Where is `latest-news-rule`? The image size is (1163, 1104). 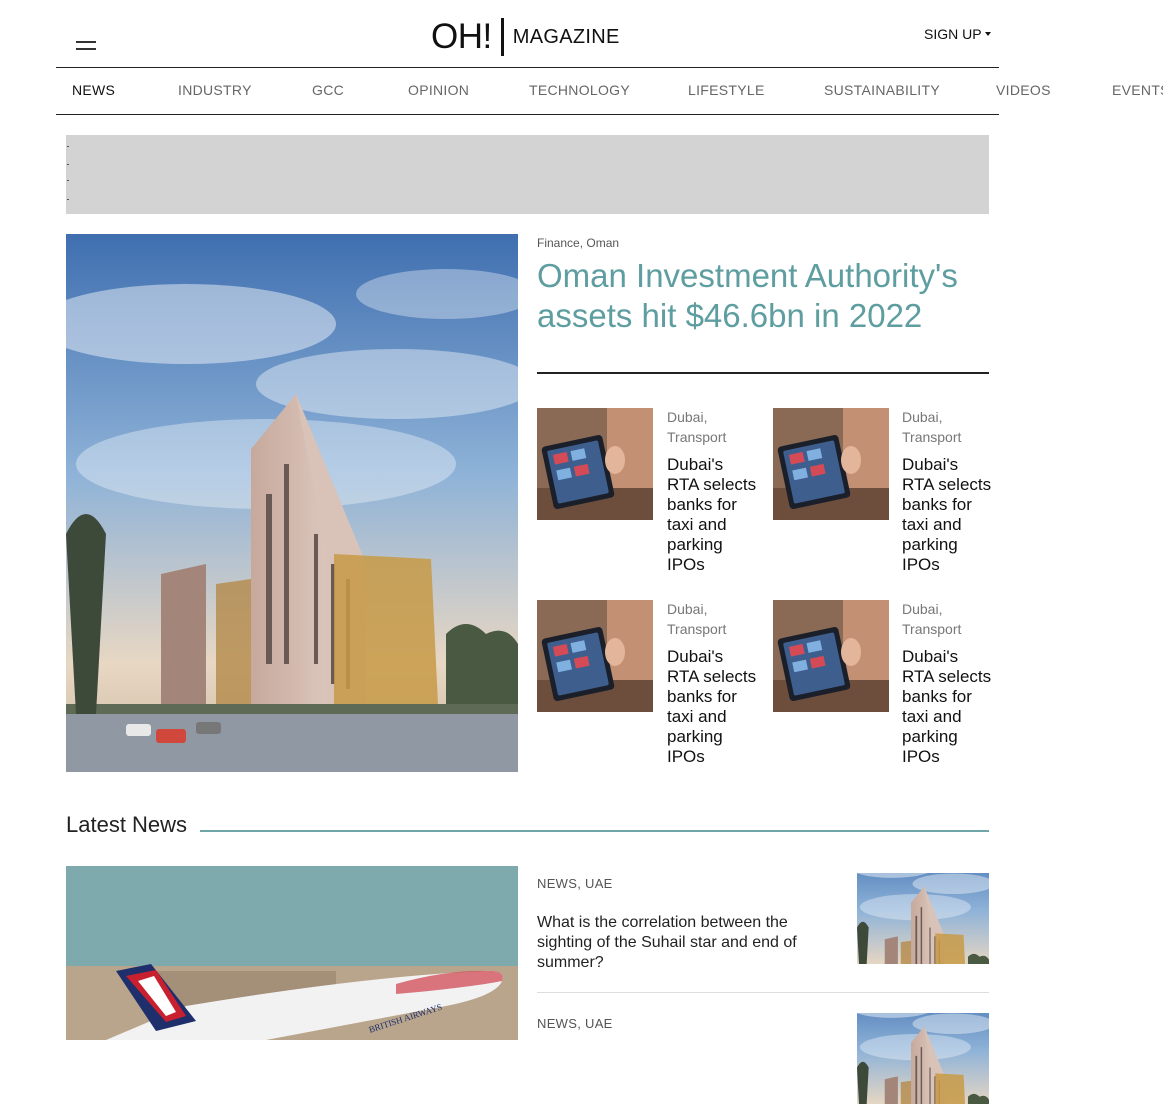
latest-news-rule is located at coordinates (594, 831).